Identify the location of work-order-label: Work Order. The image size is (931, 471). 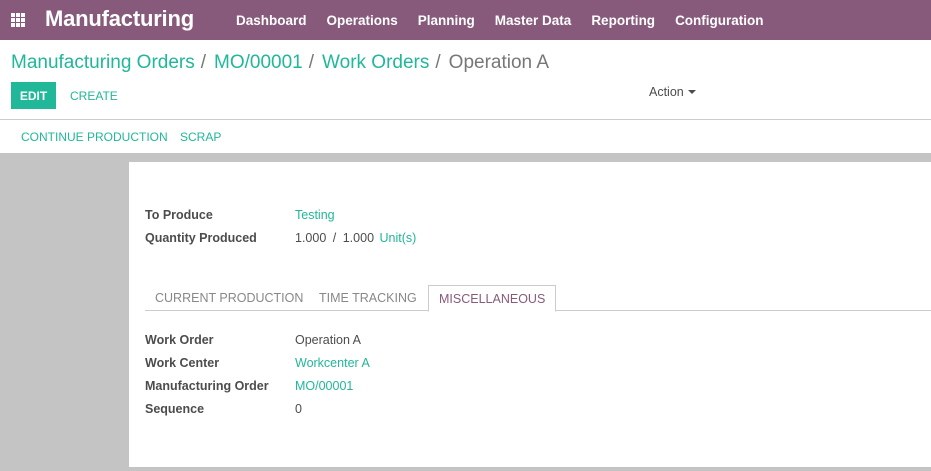
(179, 340).